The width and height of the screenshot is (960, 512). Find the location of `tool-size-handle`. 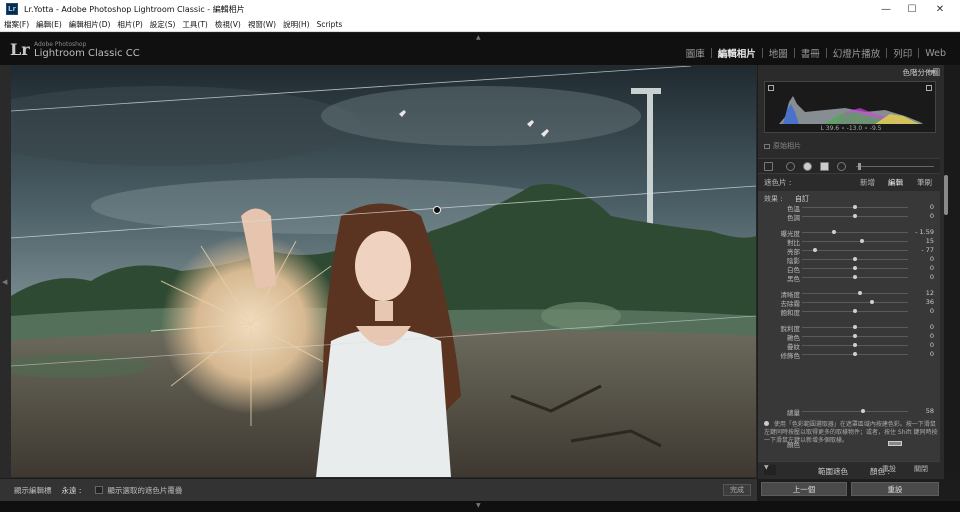

tool-size-handle is located at coordinates (859, 166).